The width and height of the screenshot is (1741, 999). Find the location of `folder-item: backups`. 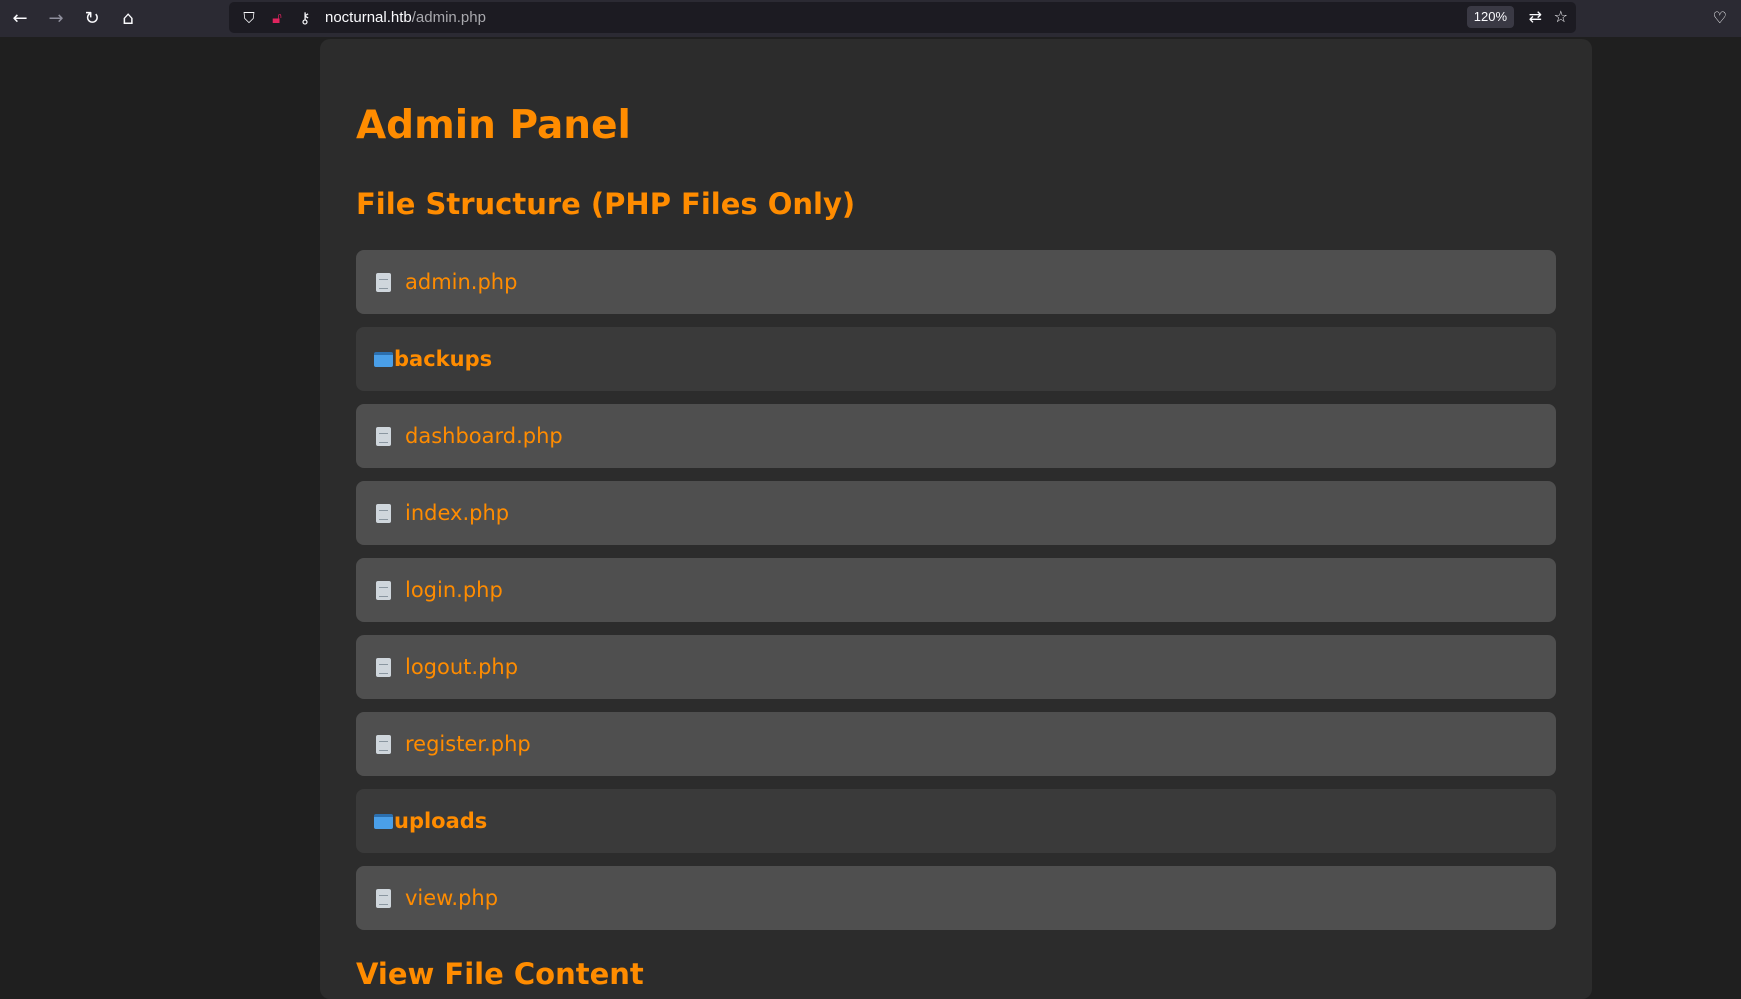

folder-item: backups is located at coordinates (956, 359).